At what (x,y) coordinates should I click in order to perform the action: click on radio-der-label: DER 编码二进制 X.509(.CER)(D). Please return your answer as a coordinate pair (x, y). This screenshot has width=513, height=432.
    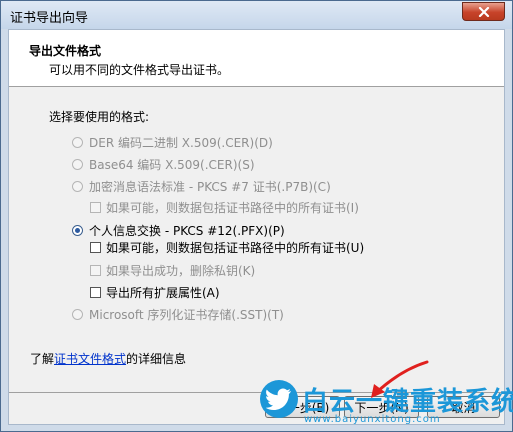
    Looking at the image, I should click on (181, 143).